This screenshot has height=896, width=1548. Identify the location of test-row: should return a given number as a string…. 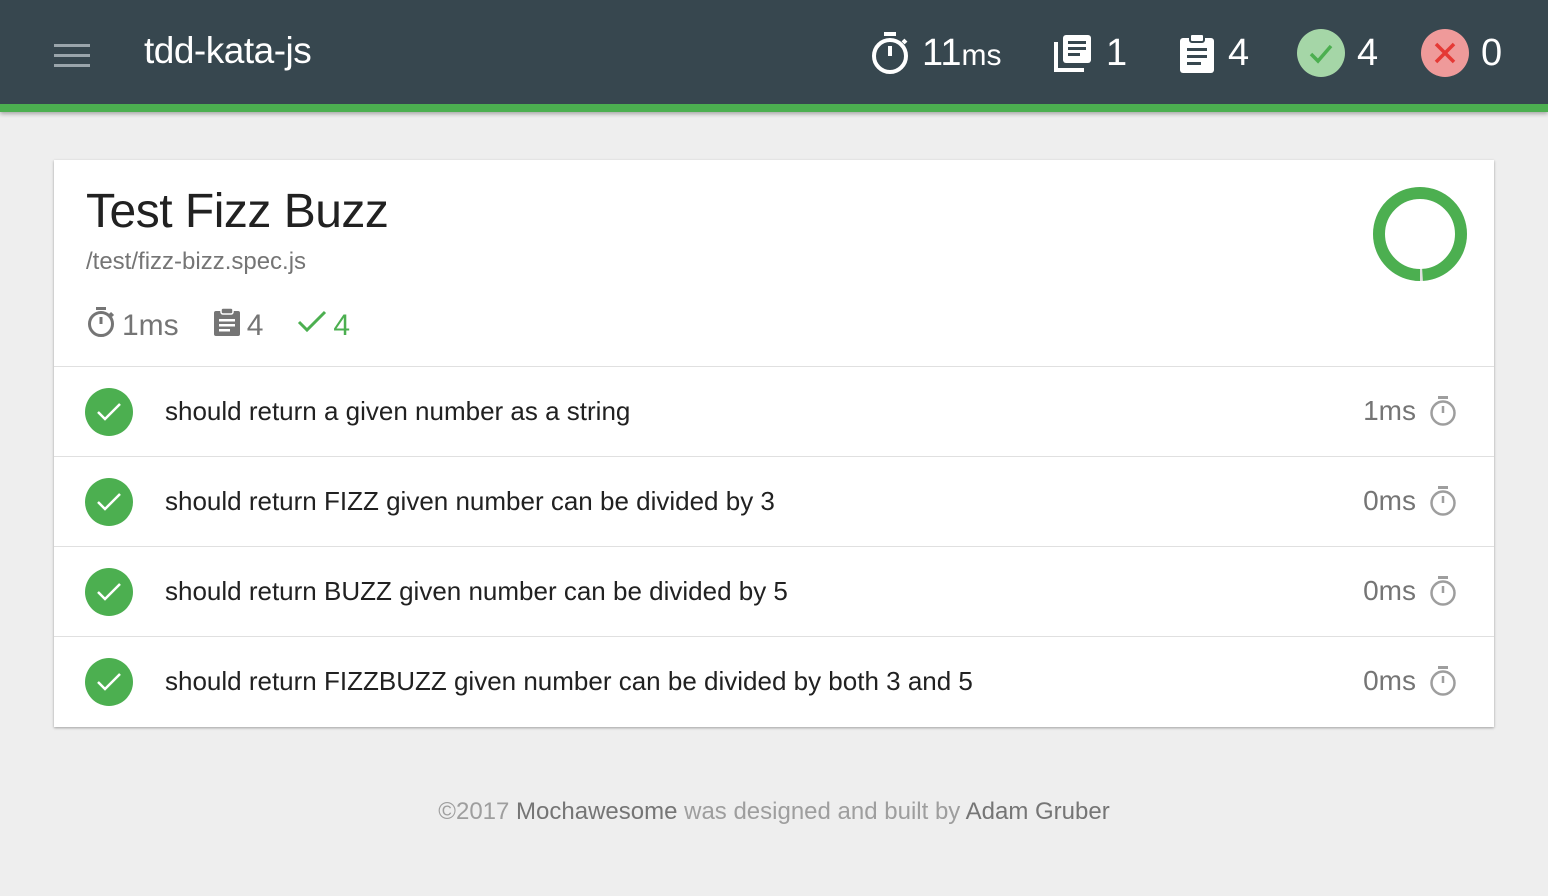
(774, 412).